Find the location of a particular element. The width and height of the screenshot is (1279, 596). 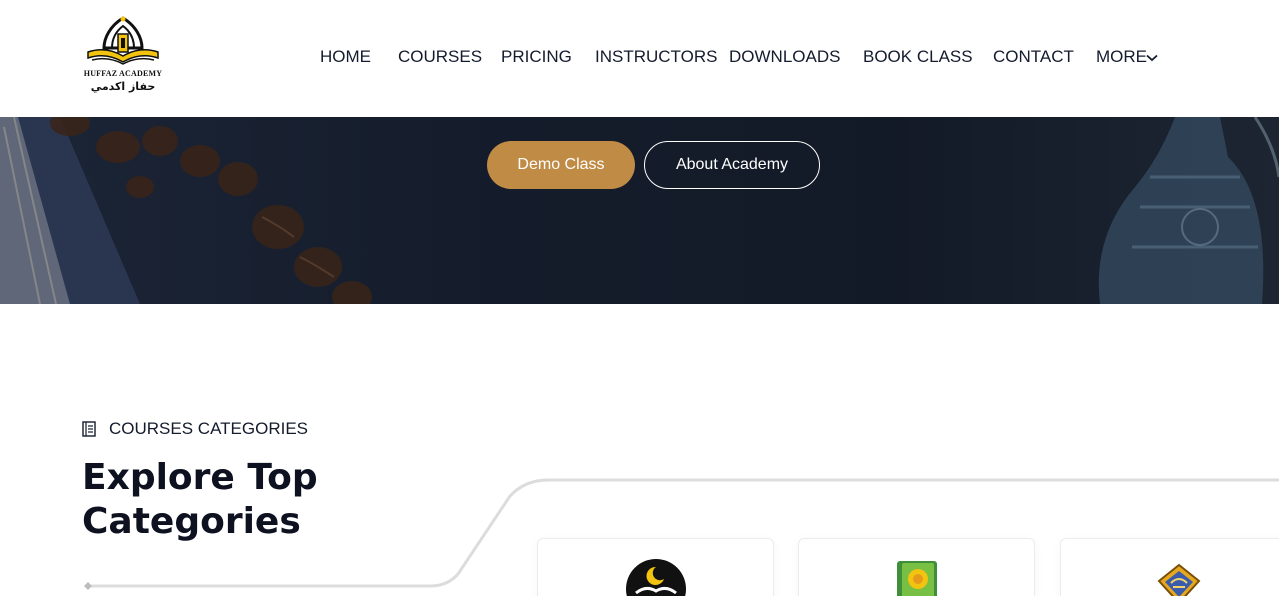

nav-courses: COURSES is located at coordinates (440, 57).